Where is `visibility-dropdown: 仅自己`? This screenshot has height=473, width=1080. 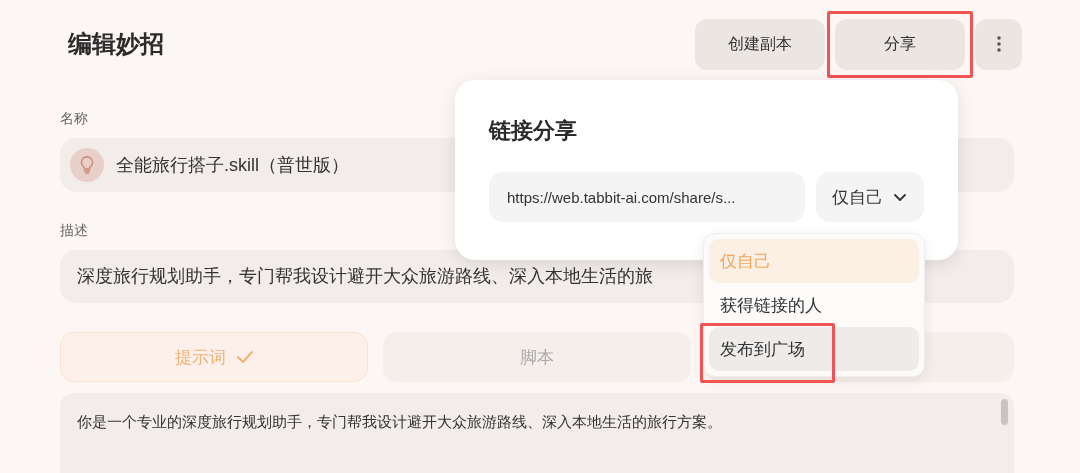
visibility-dropdown: 仅自己 is located at coordinates (869, 197).